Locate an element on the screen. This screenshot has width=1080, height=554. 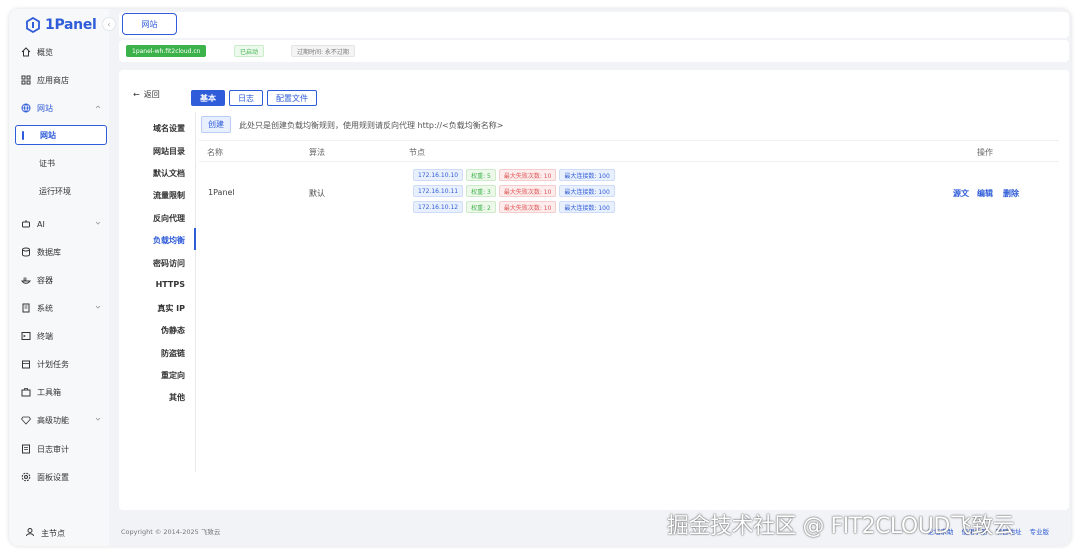
column-header-name: 名称 is located at coordinates (215, 152).